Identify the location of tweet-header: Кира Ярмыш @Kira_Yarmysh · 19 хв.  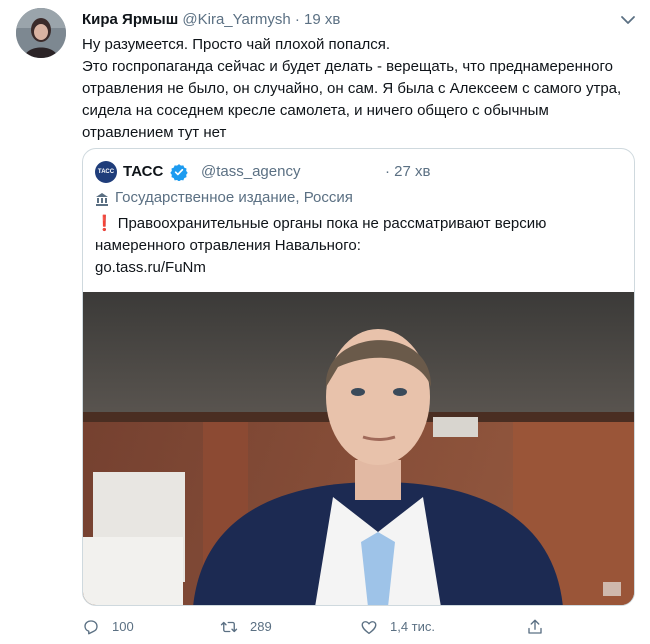
(211, 20).